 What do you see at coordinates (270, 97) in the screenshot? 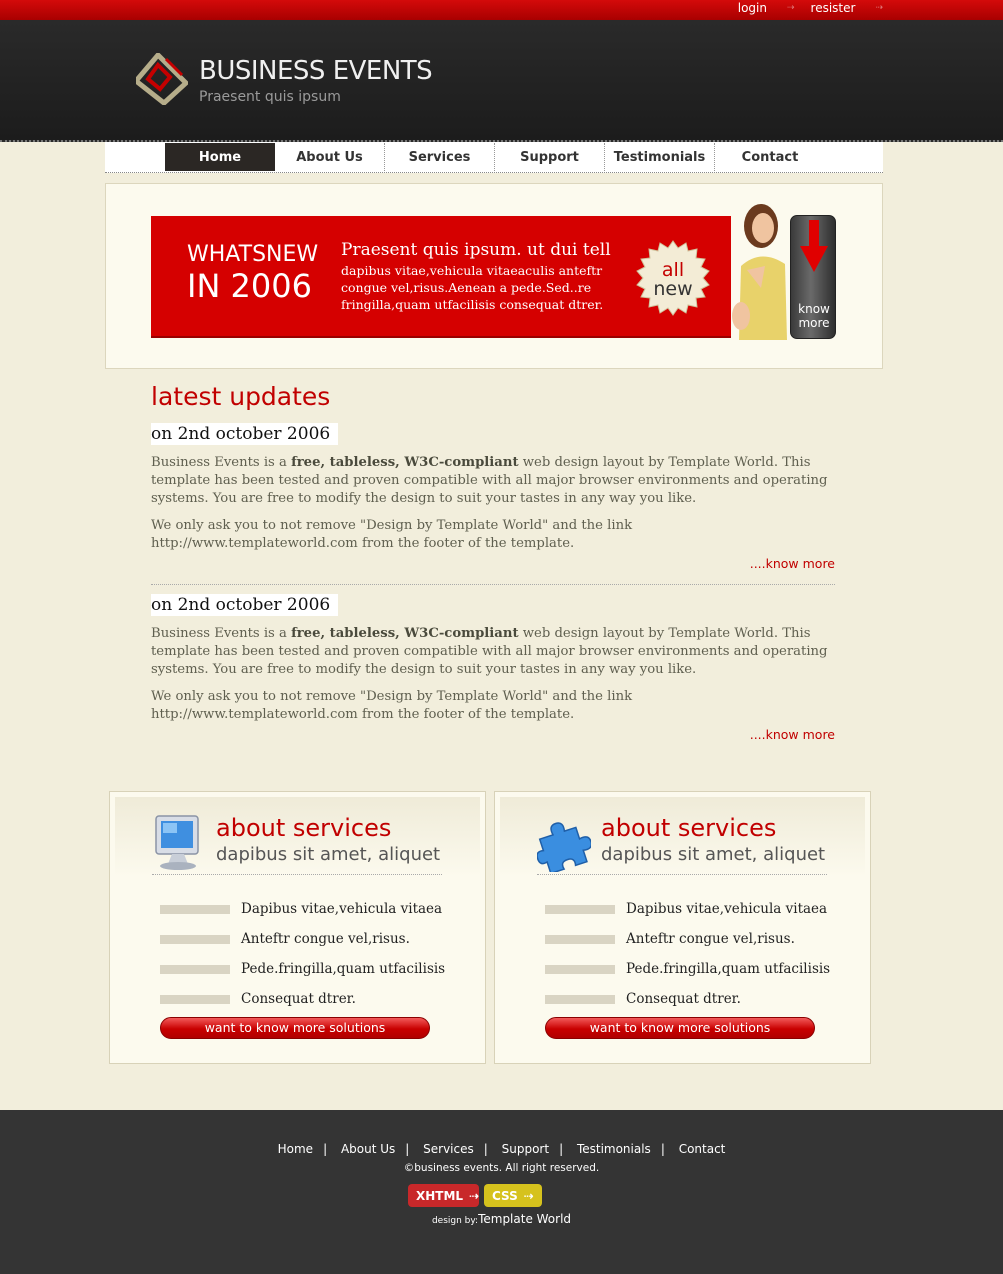
I see `site-tagline: Praesent quis ipsum` at bounding box center [270, 97].